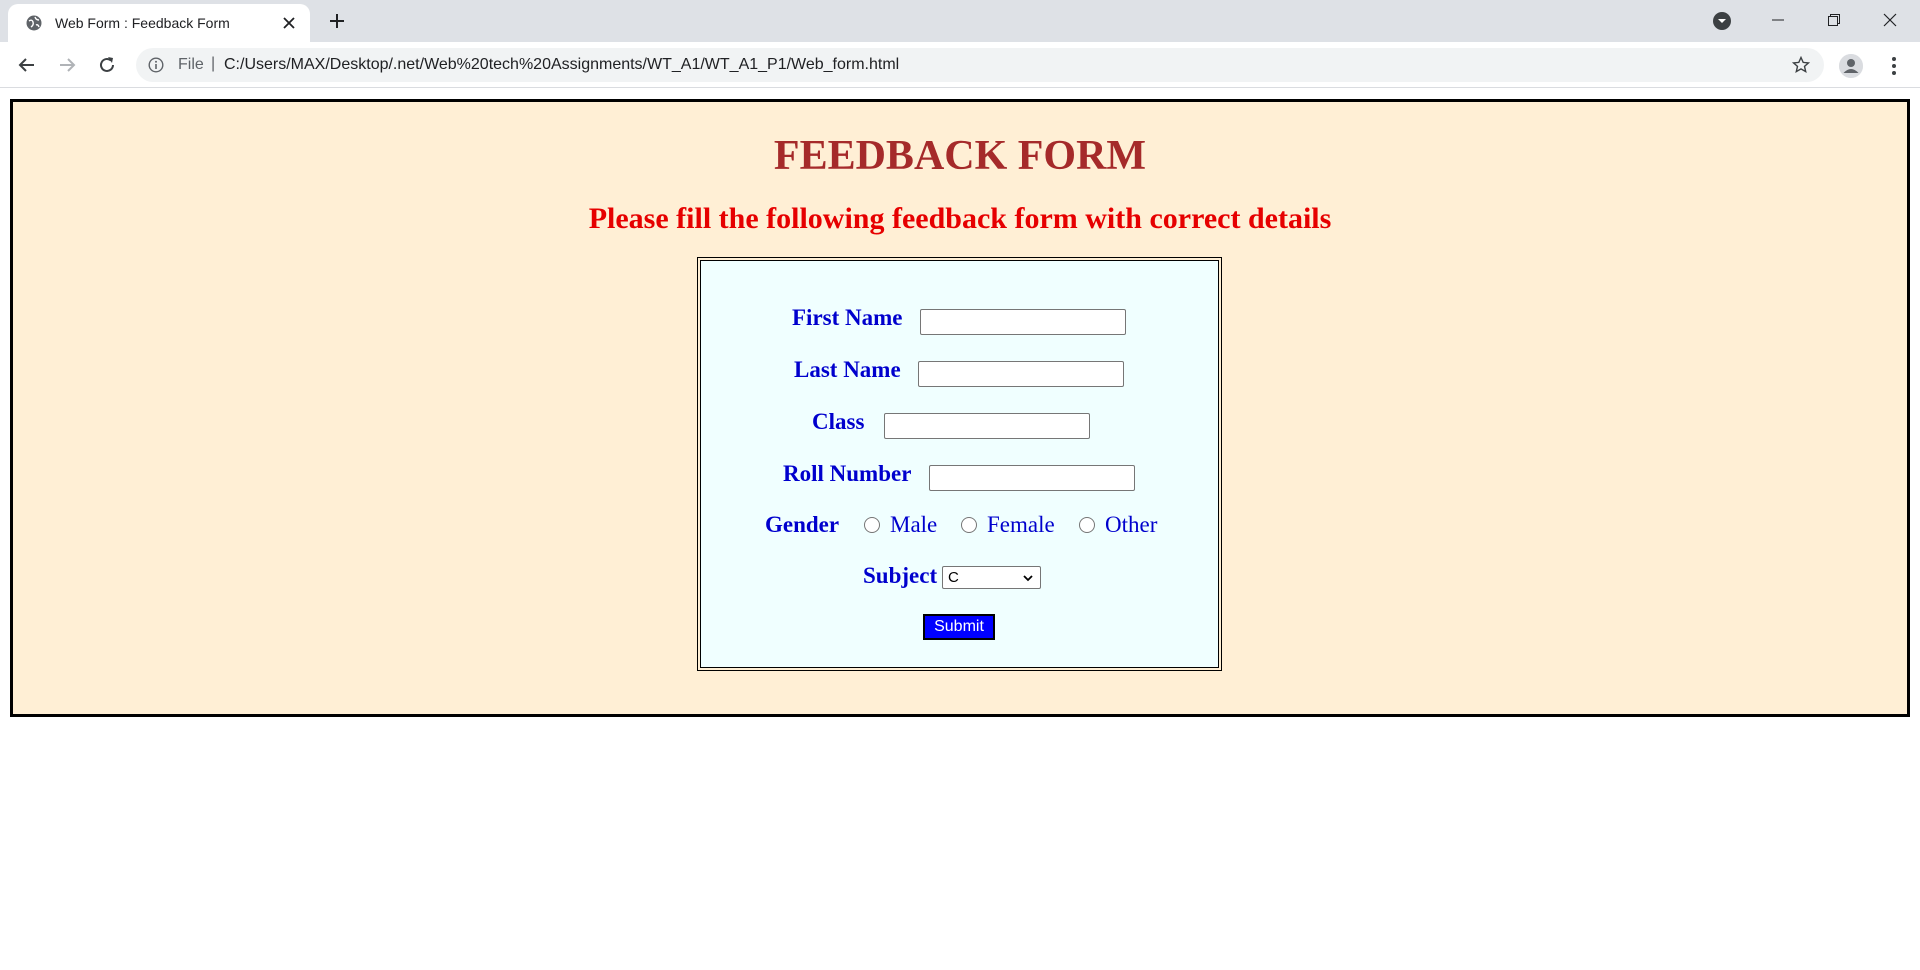 This screenshot has height=970, width=1920. Describe the element at coordinates (156, 65) in the screenshot. I see `info-icon` at that location.